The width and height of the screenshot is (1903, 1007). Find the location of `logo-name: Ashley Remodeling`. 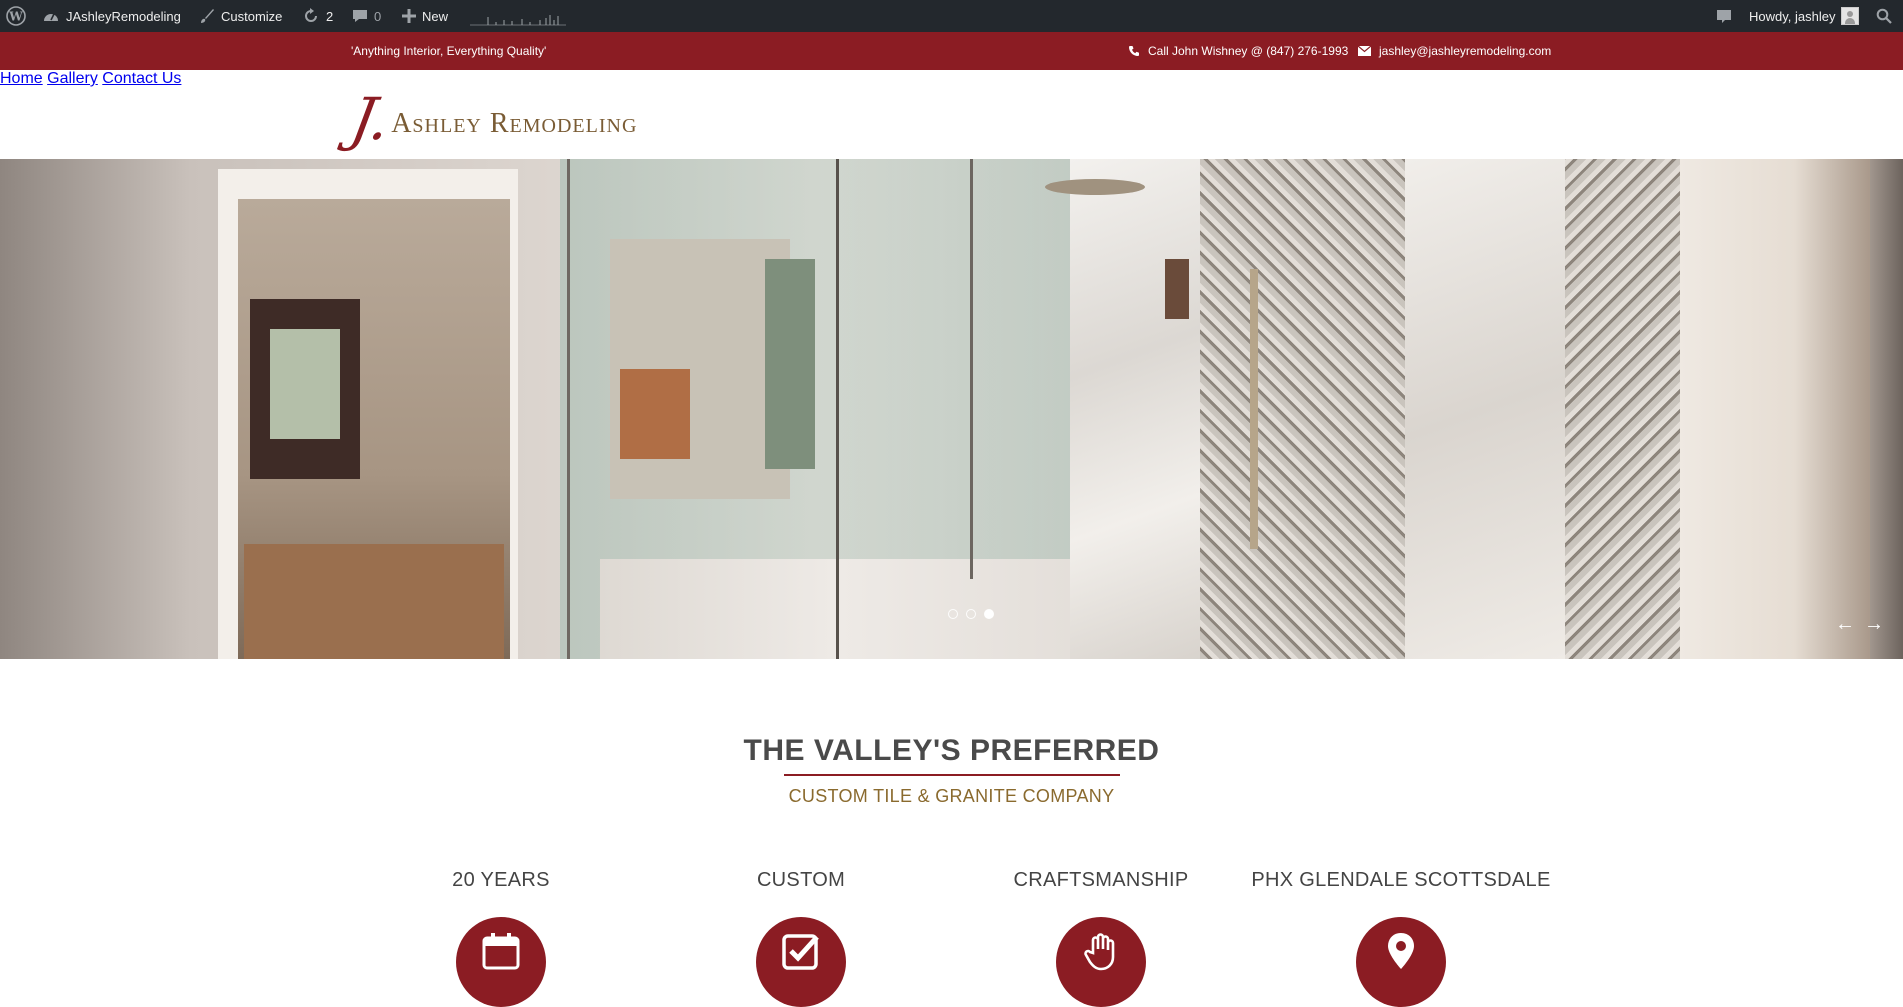

logo-name: Ashley Remodeling is located at coordinates (514, 123).